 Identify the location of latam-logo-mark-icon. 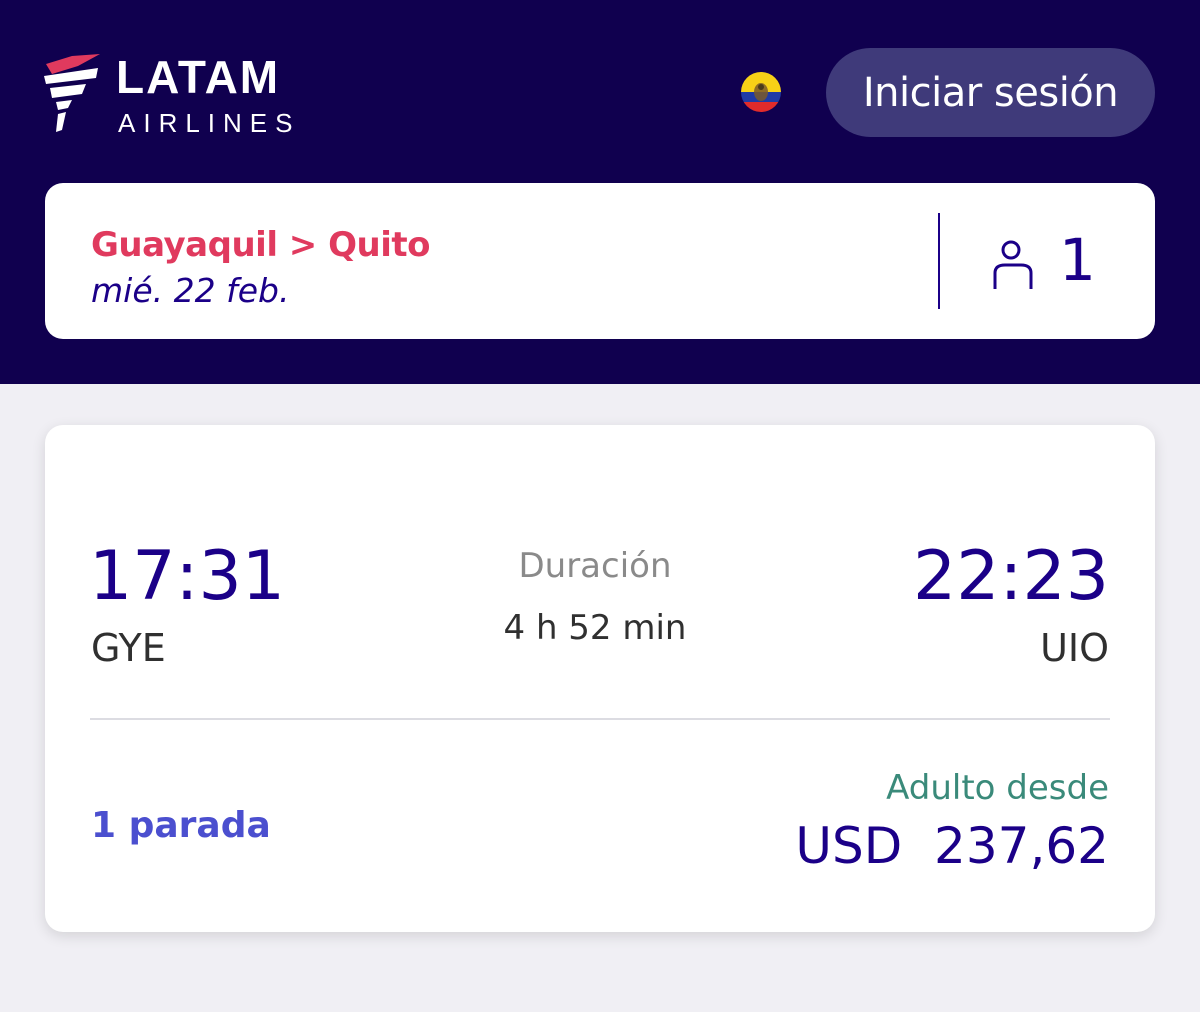
(72, 93).